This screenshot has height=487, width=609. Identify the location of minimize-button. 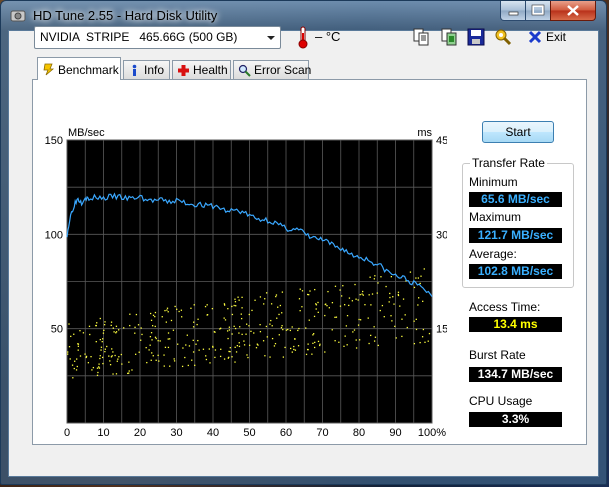
(513, 11).